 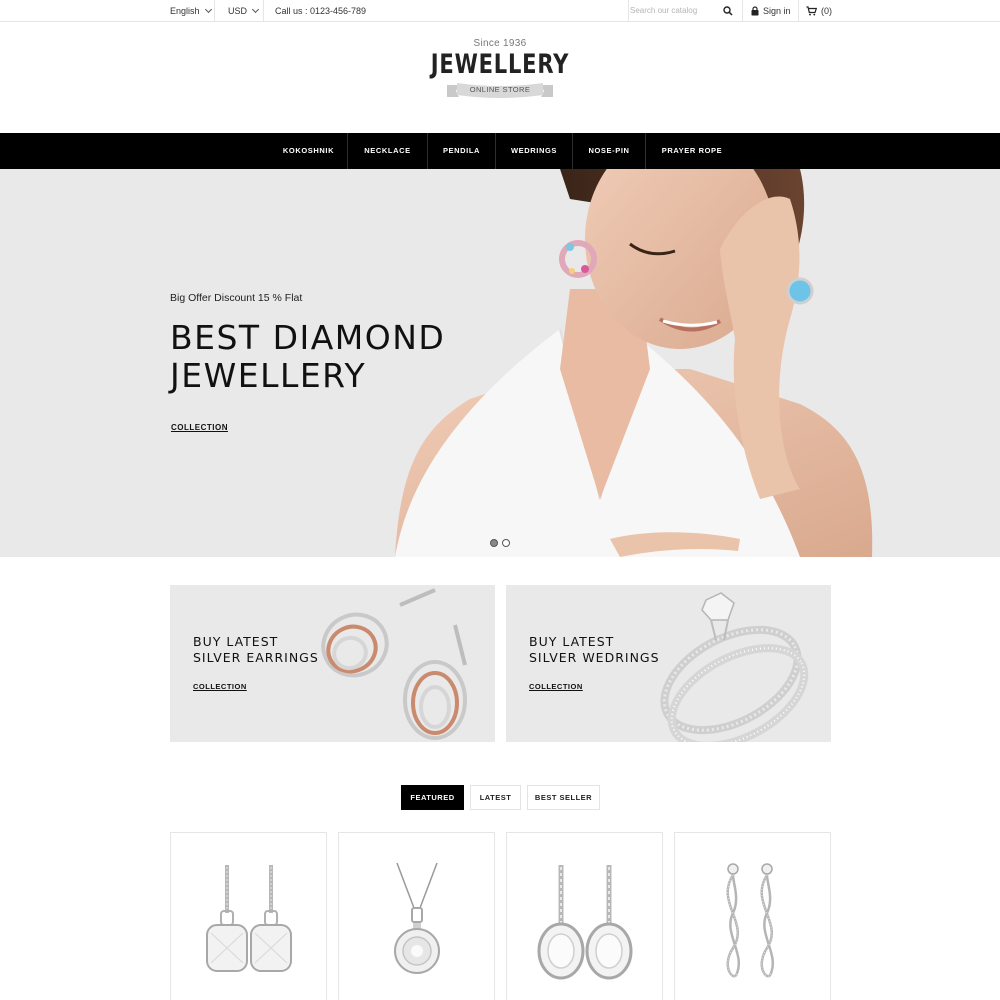 I want to click on lock-icon, so click(x=755, y=11).